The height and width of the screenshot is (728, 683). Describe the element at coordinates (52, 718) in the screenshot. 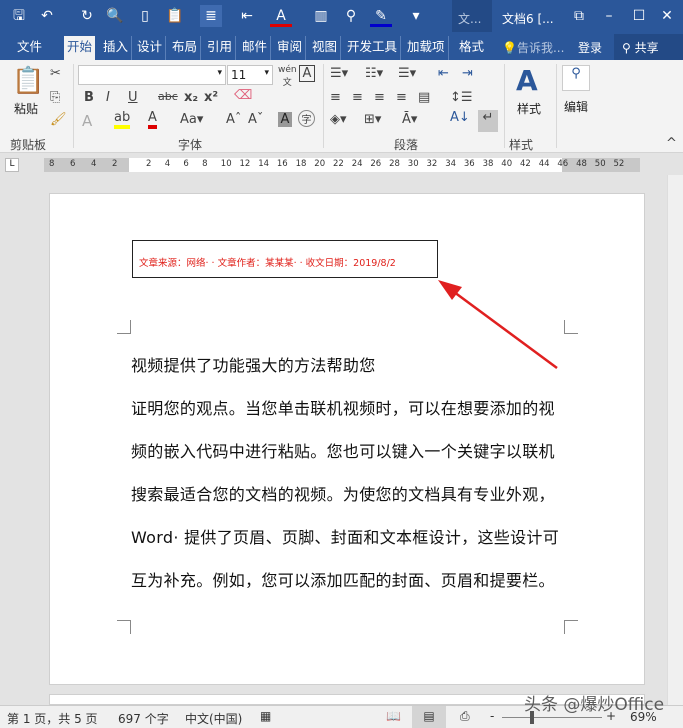

I see `page-count: 第 1 页，共 5 页` at that location.